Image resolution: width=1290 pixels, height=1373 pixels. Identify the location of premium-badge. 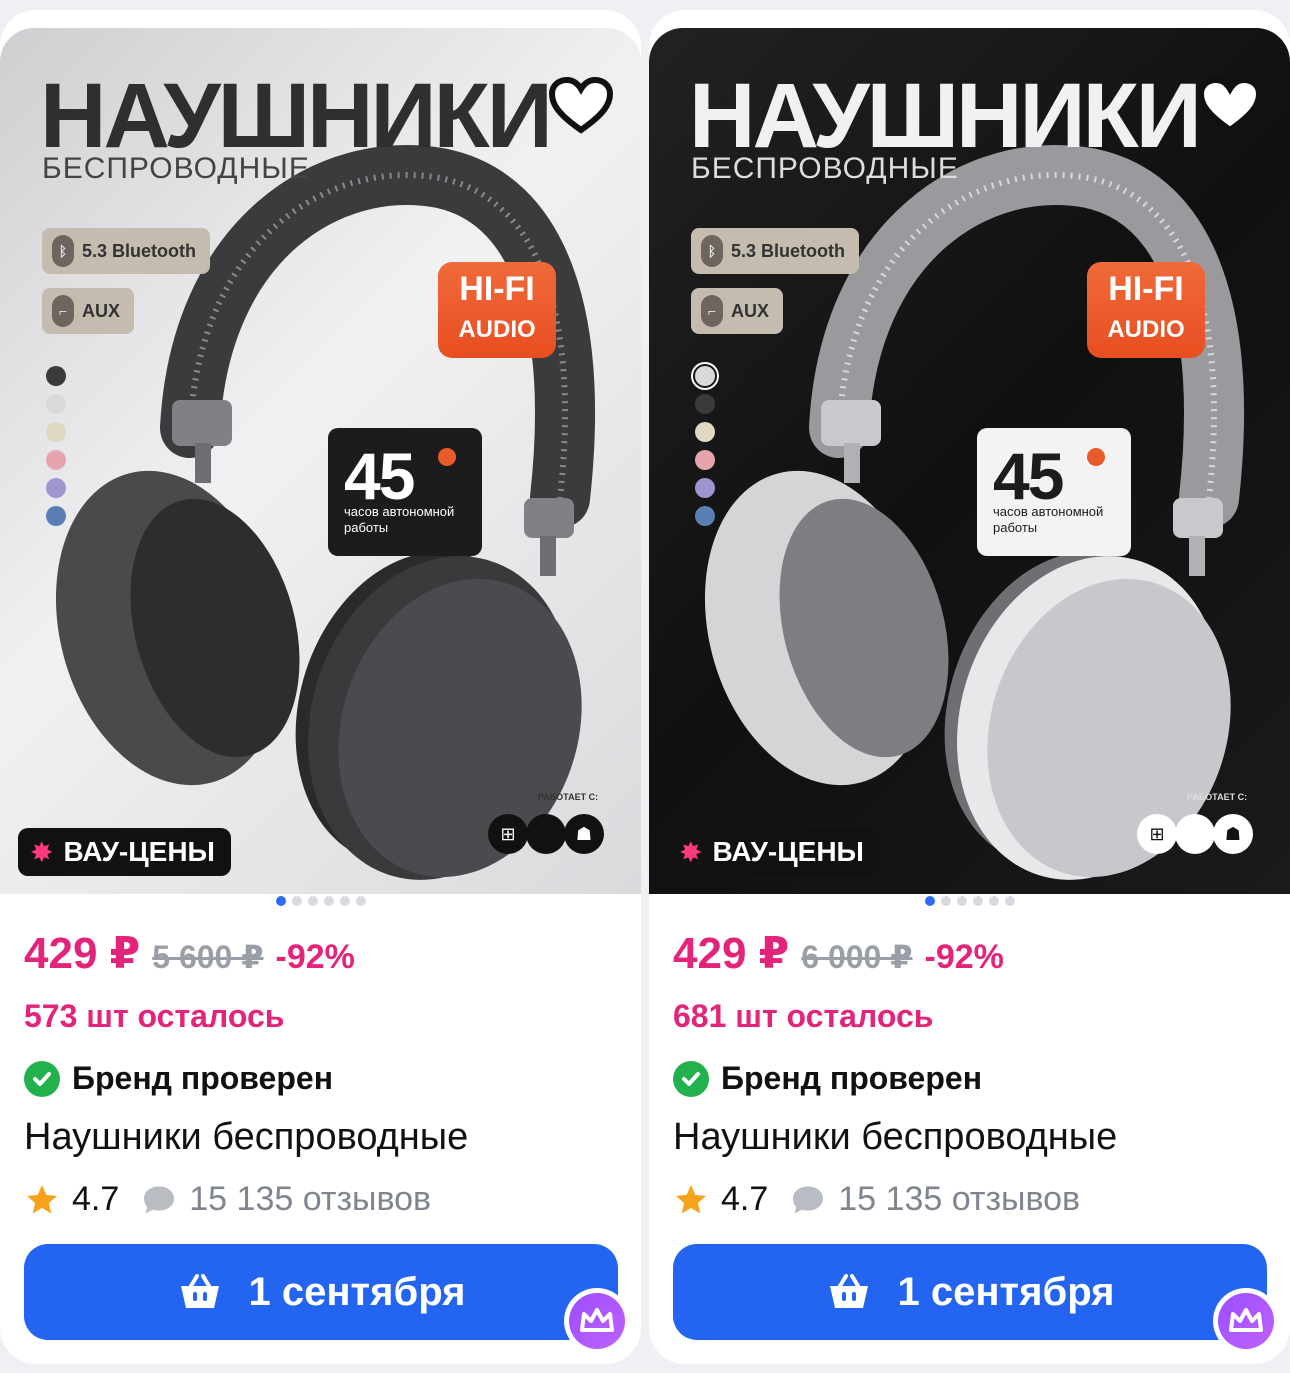
(1246, 1321).